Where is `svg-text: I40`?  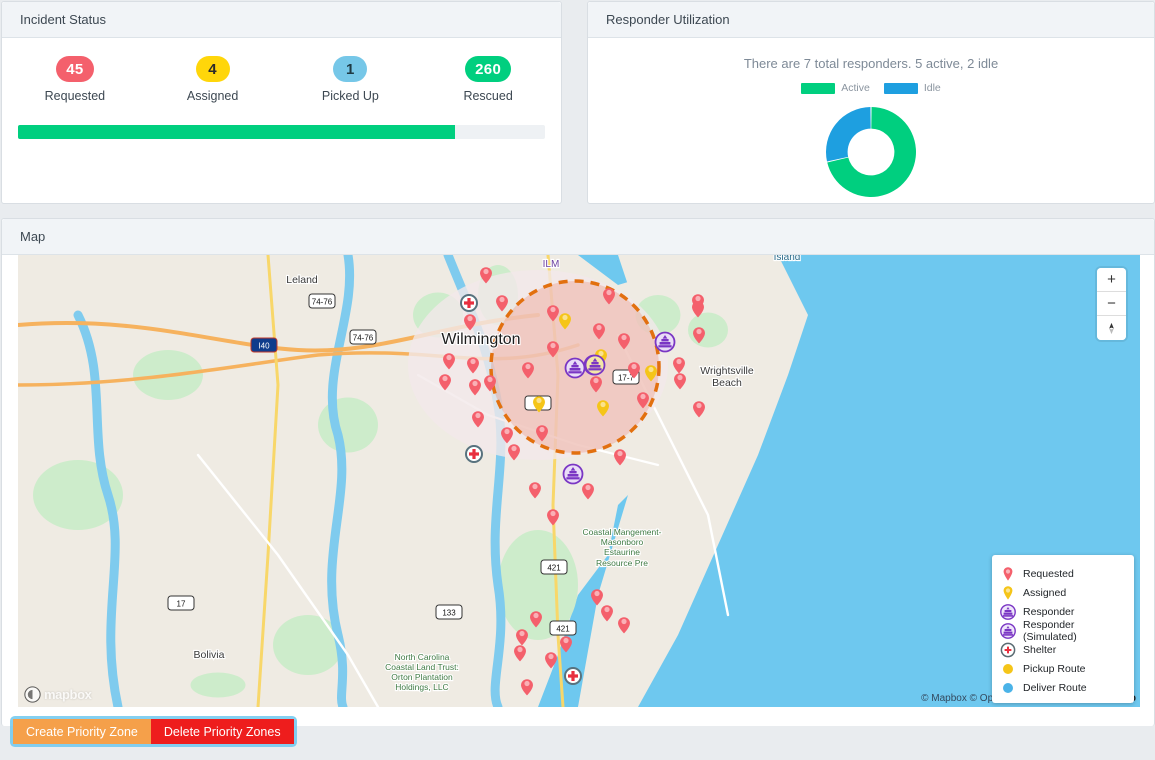 svg-text: I40 is located at coordinates (264, 346).